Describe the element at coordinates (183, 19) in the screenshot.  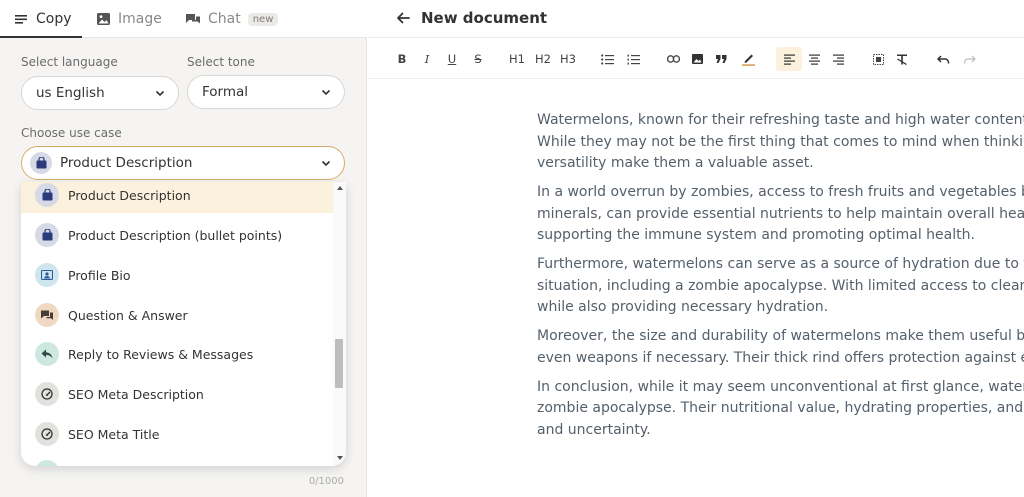
I see `tab-bar: Copy Image Chat new` at that location.